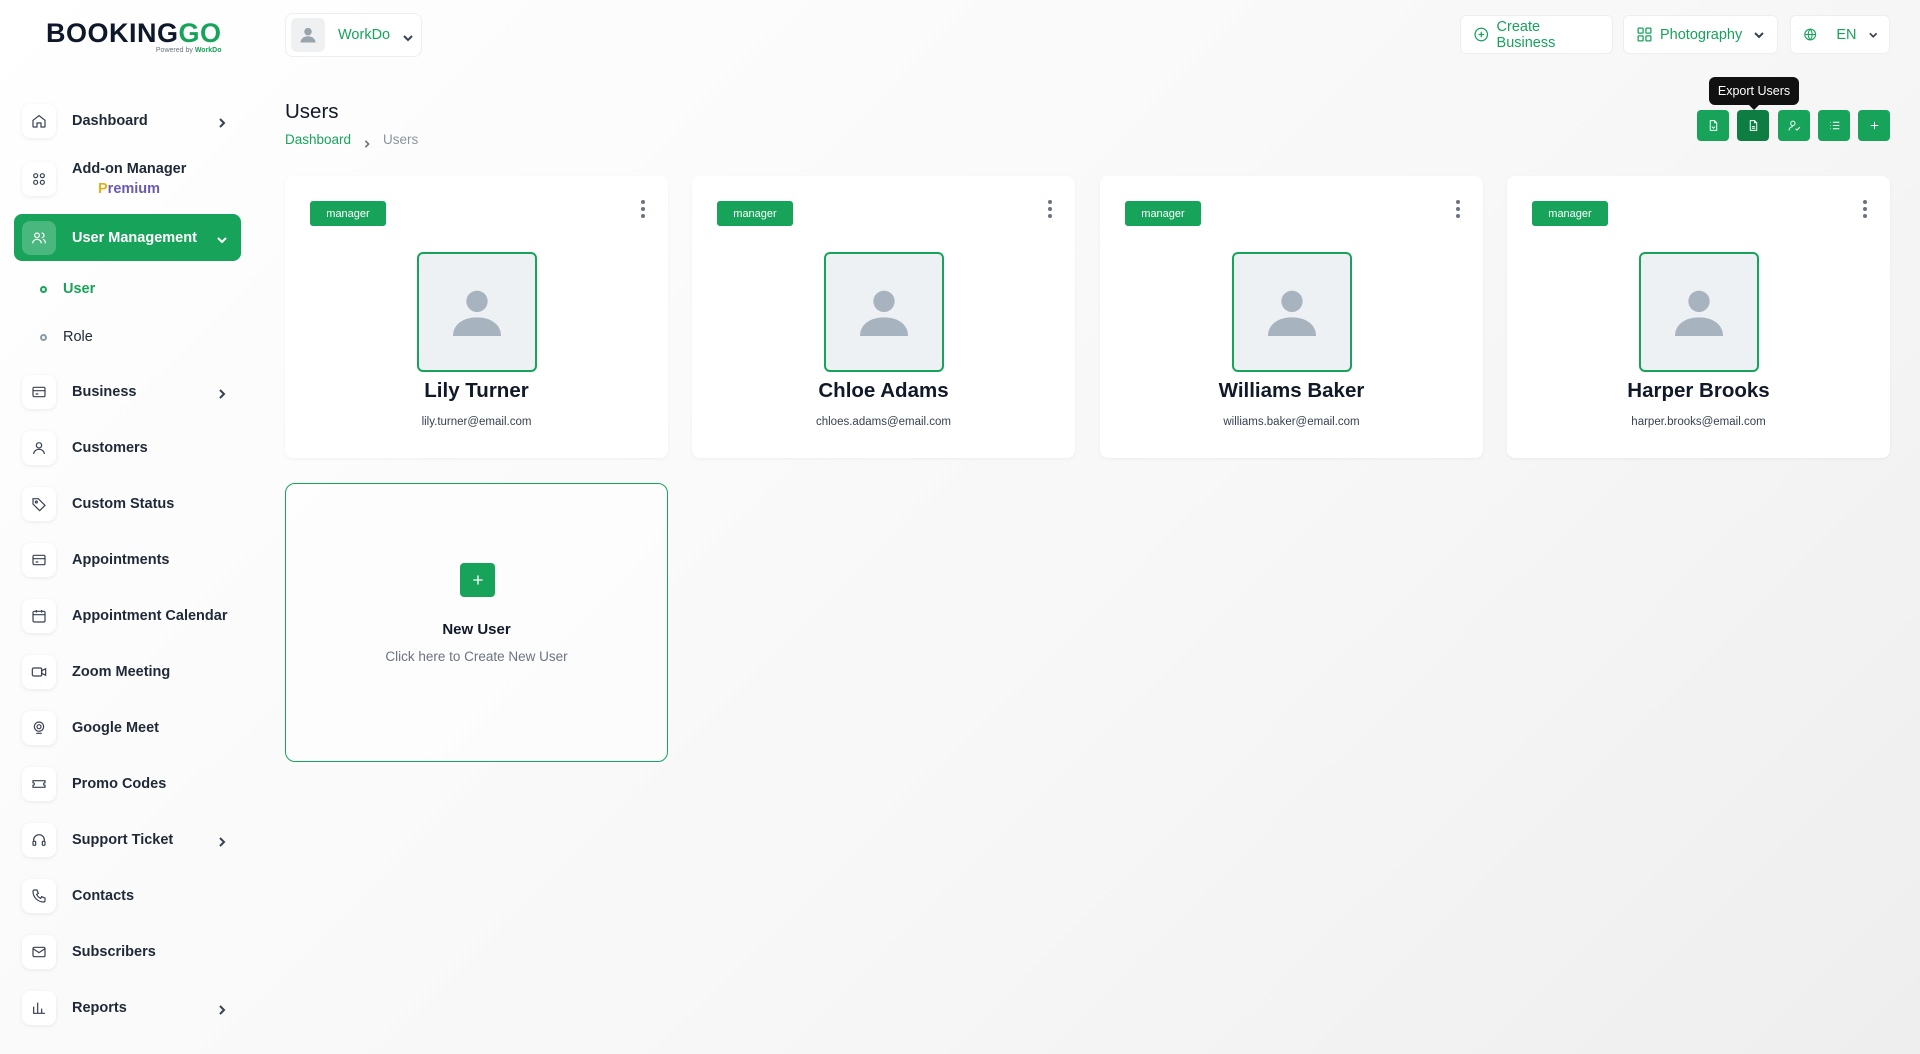 This screenshot has width=1920, height=1054. I want to click on ticket-icon, so click(39, 784).